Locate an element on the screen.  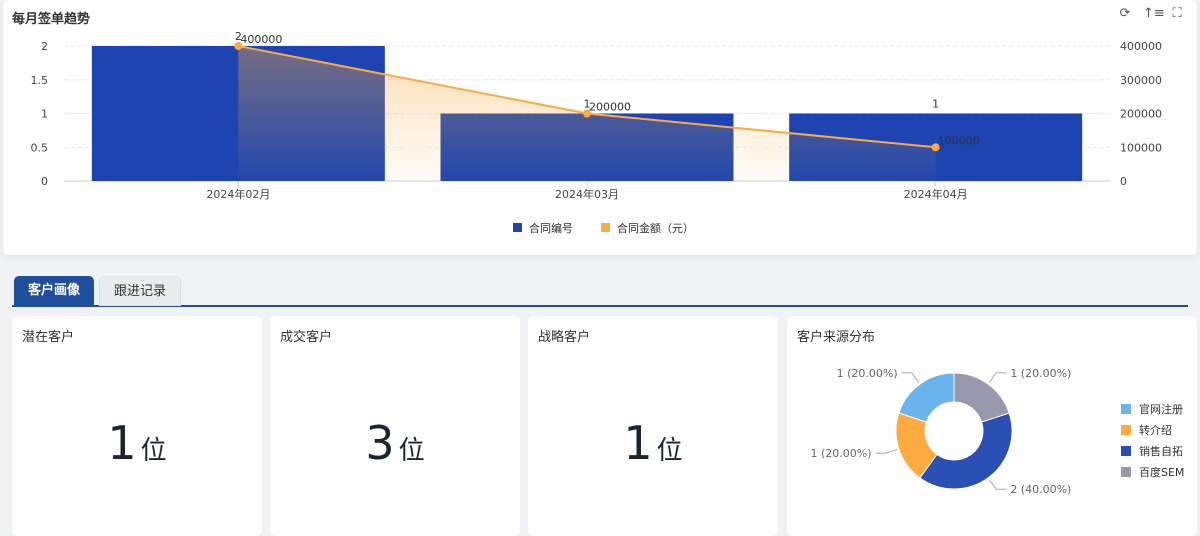
y-left-tick: 2 is located at coordinates (44, 46).